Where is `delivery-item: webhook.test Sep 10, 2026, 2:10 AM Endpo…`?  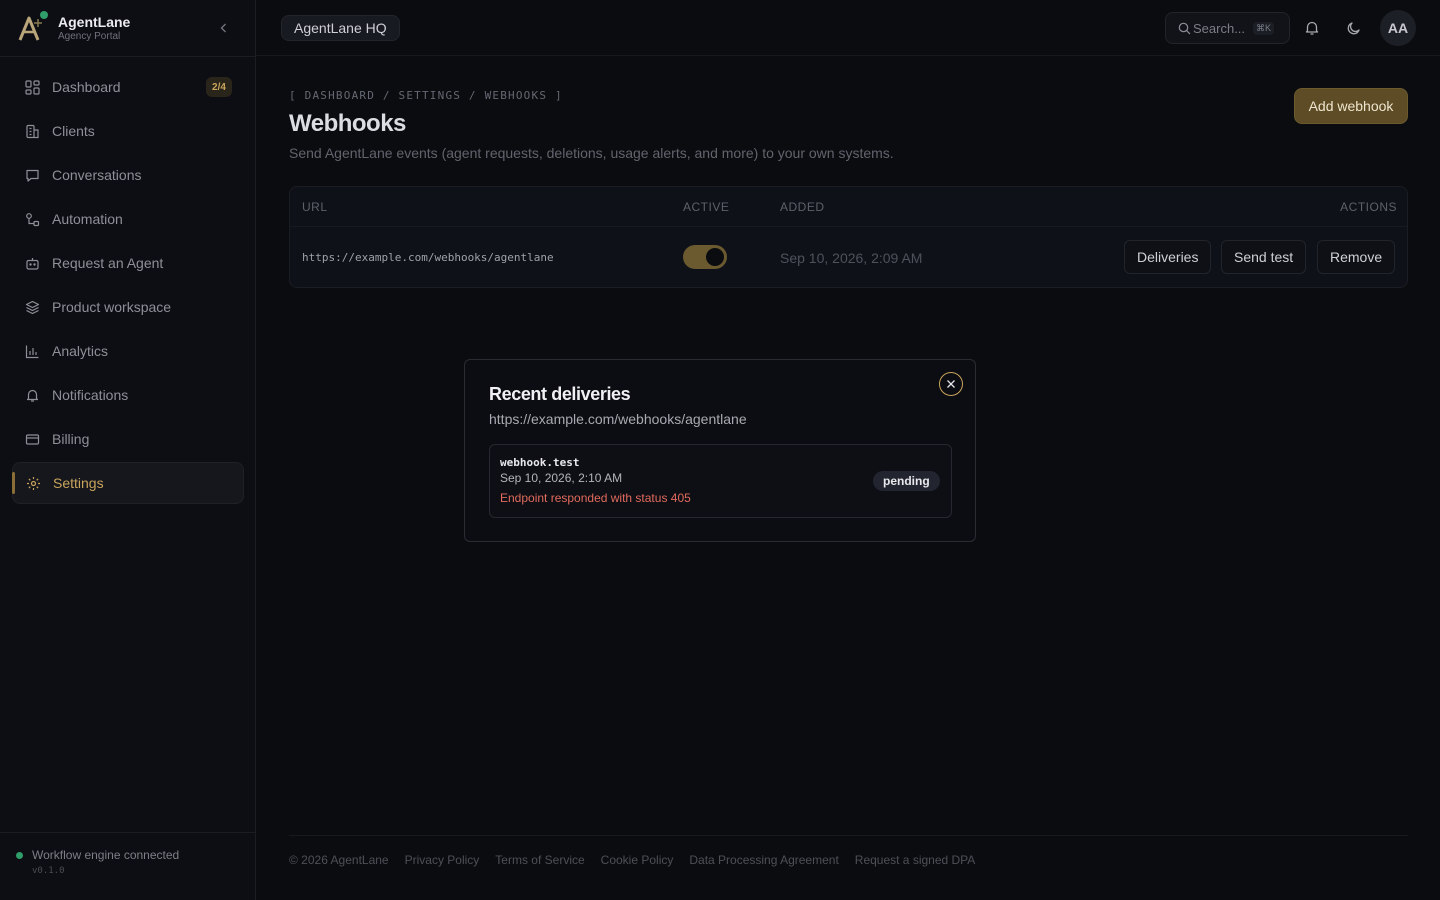 delivery-item: webhook.test Sep 10, 2026, 2:10 AM Endpo… is located at coordinates (720, 481).